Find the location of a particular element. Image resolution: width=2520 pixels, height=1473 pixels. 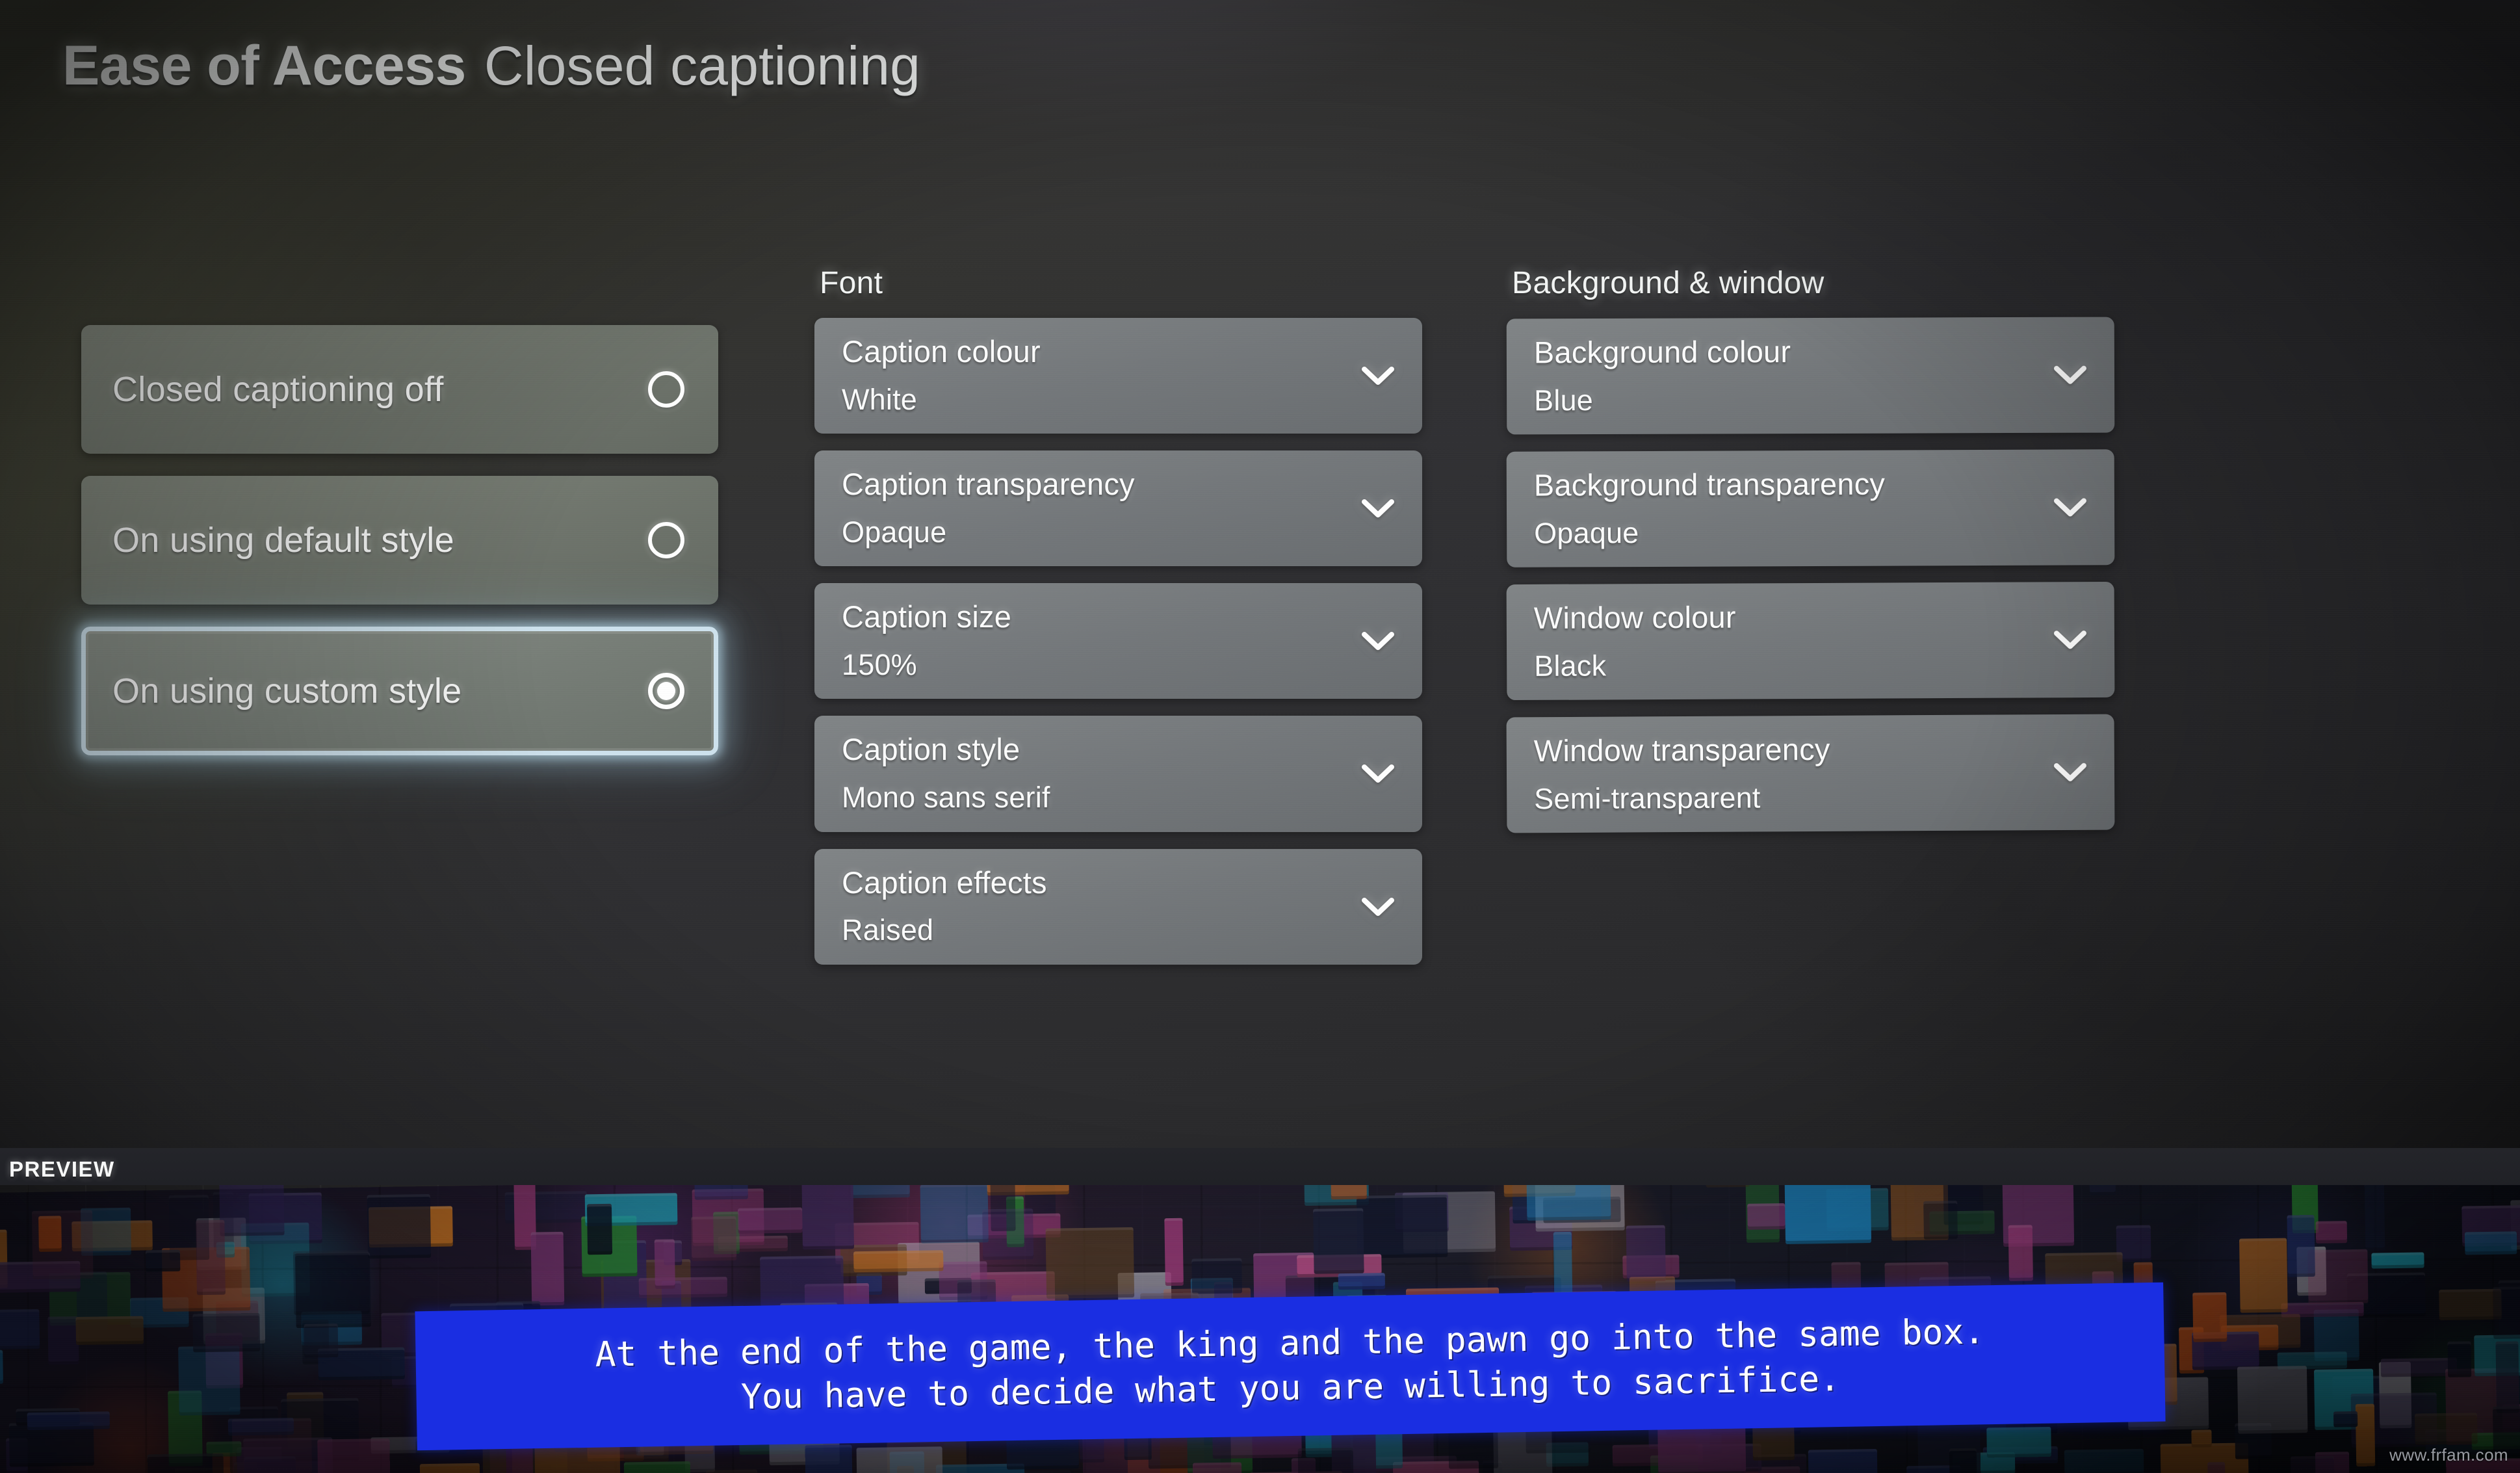

section-title-background-window: Background & window is located at coordinates (1668, 283).